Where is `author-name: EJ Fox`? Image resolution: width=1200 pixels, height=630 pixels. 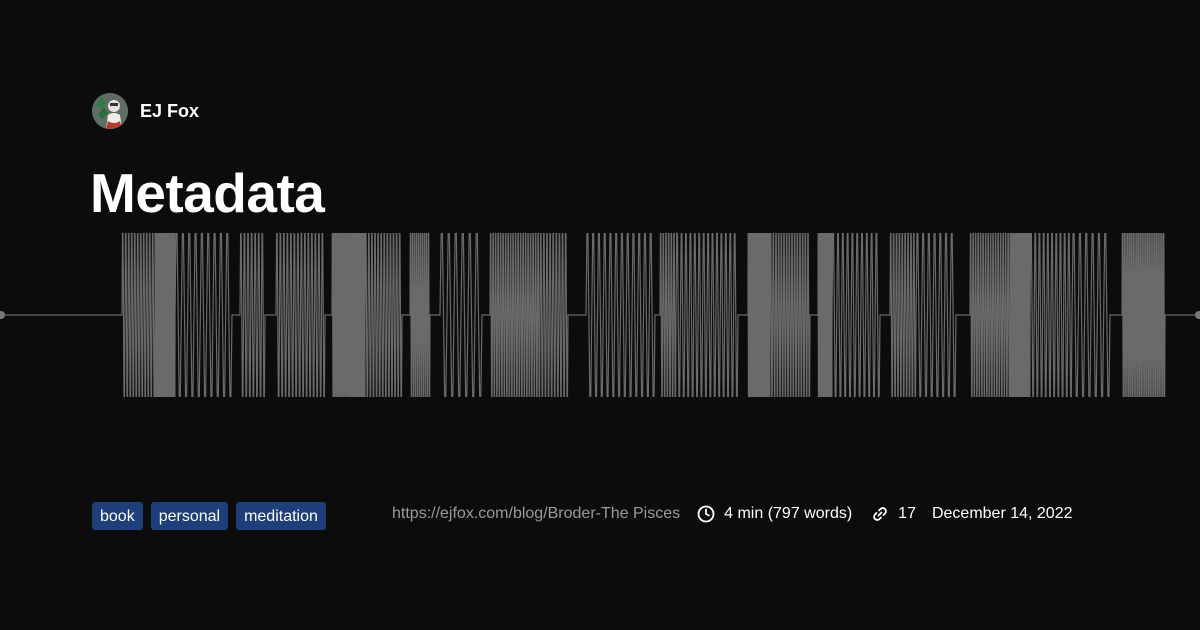
author-name: EJ Fox is located at coordinates (170, 110).